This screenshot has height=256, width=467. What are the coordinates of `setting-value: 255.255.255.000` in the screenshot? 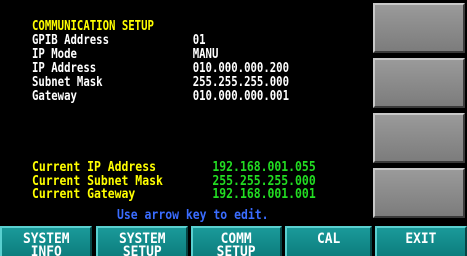 It's located at (241, 83).